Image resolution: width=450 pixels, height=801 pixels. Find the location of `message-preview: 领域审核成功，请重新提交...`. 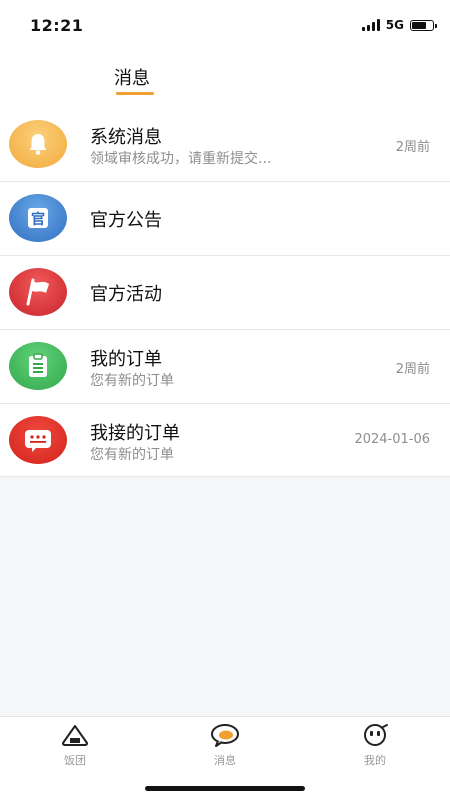

message-preview: 领域审核成功，请重新提交... is located at coordinates (181, 159).